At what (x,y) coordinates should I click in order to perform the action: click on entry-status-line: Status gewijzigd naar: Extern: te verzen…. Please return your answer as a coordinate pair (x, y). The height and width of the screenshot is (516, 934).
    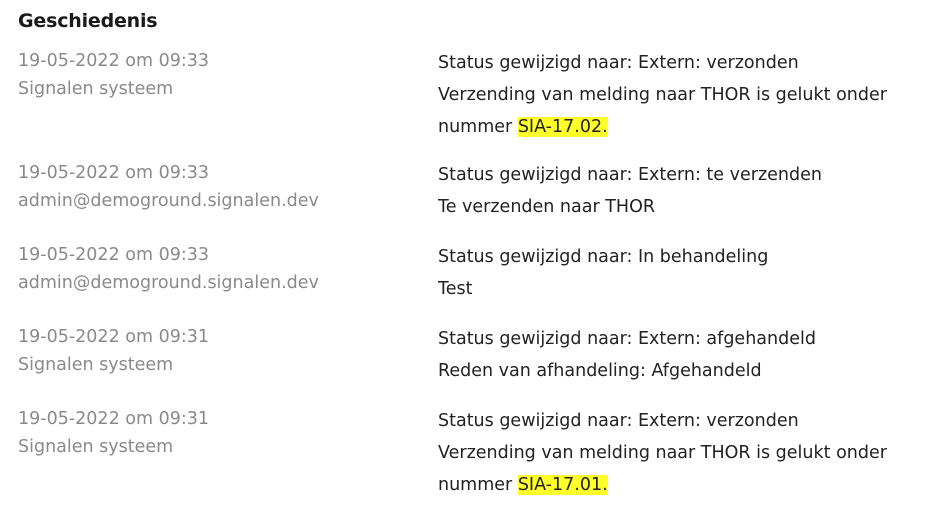
    Looking at the image, I should click on (630, 175).